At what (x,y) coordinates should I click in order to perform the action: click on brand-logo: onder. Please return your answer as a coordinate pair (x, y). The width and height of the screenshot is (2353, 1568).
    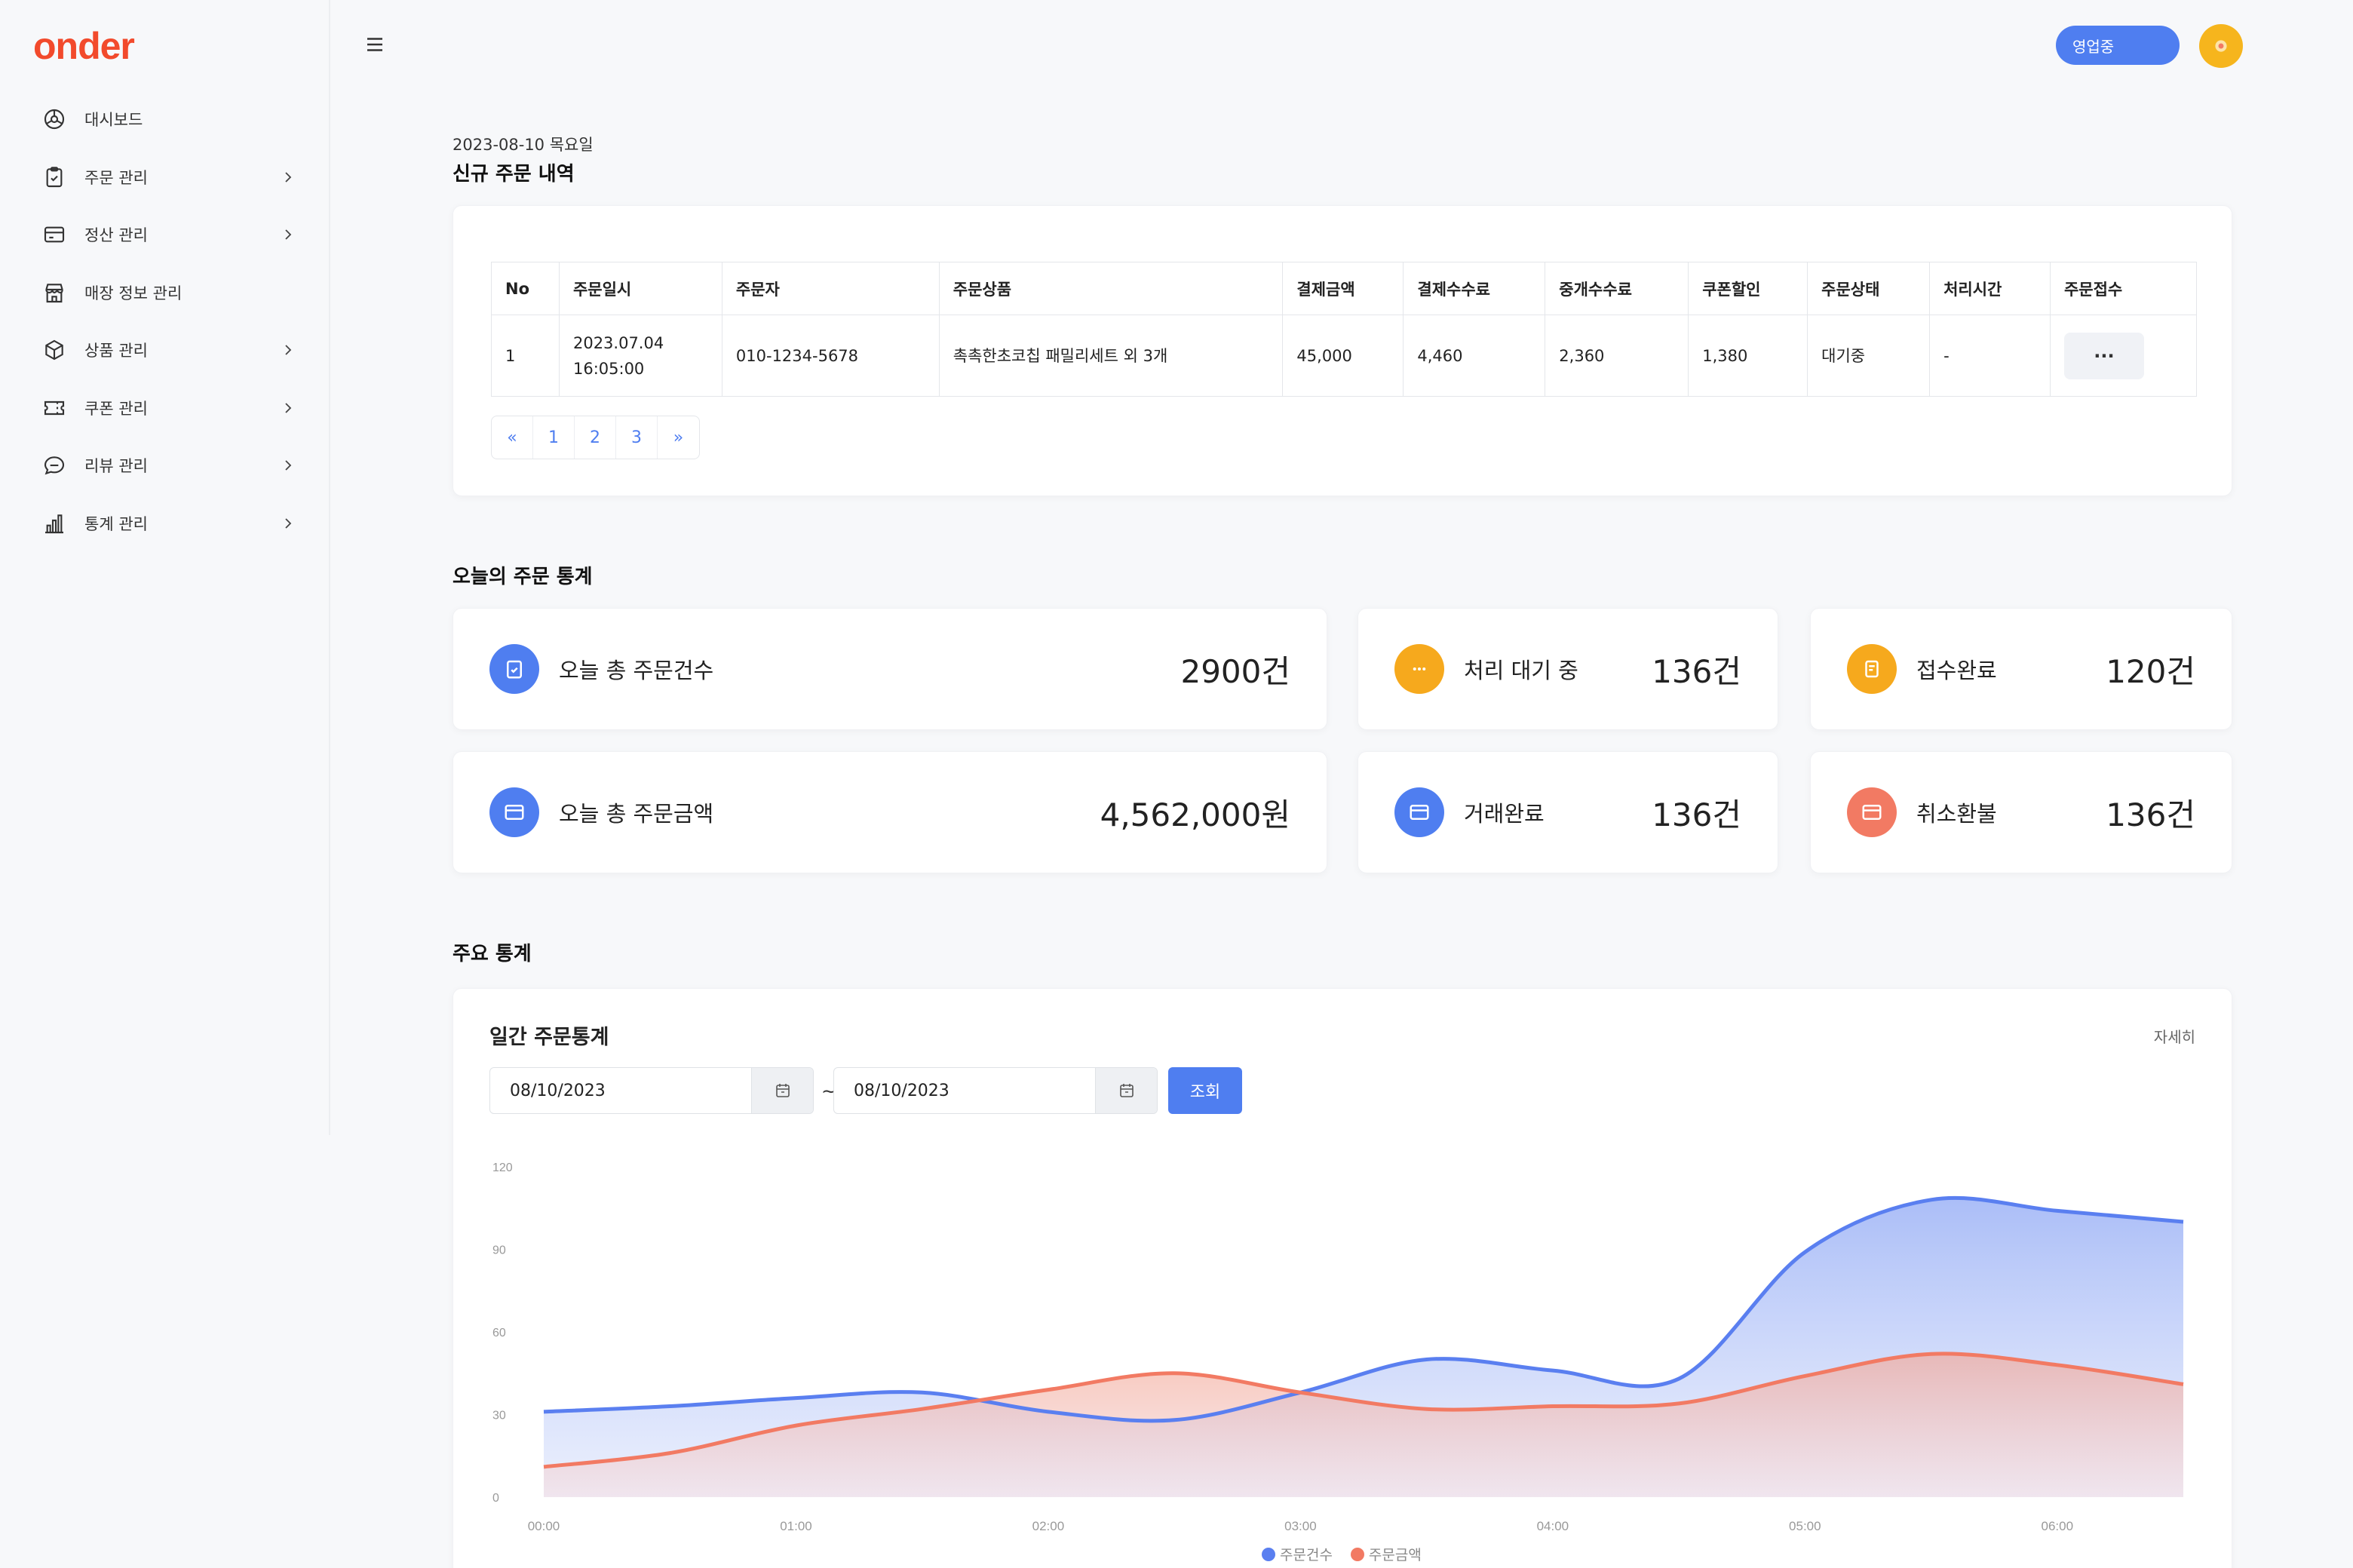
    Looking at the image, I should click on (84, 46).